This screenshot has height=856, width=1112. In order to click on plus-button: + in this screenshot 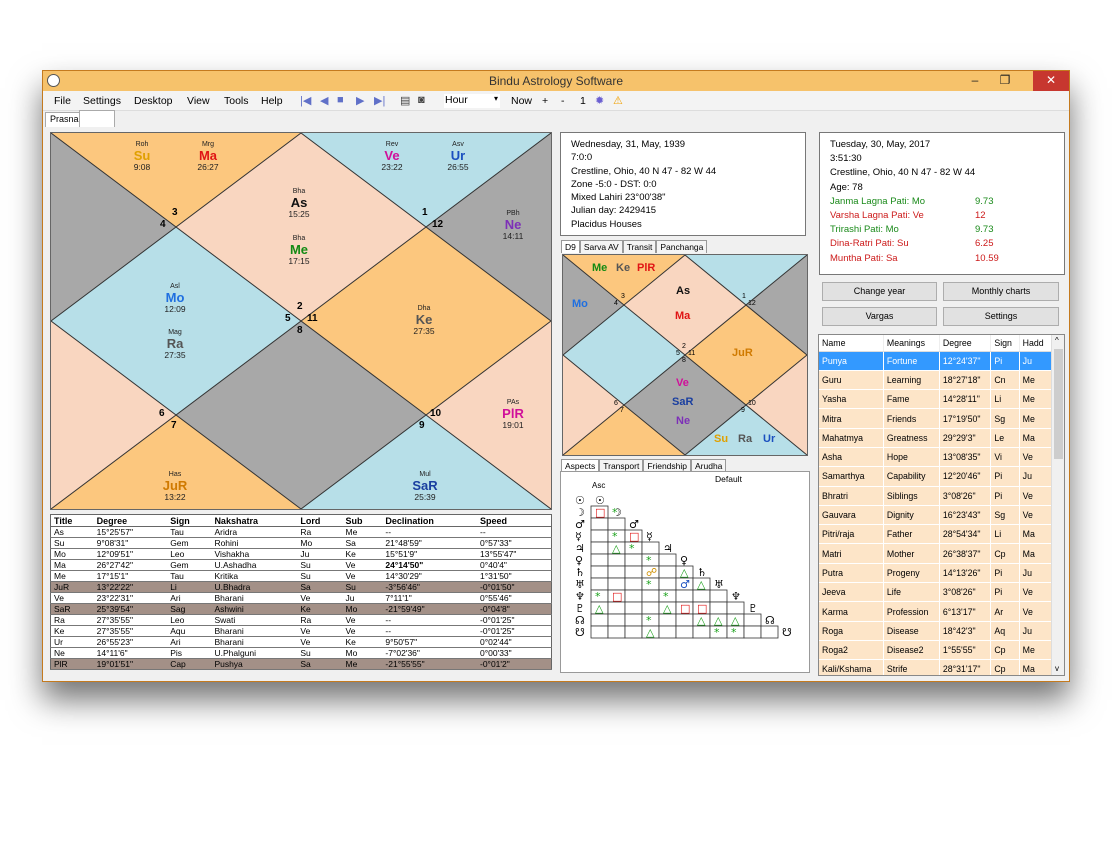, I will do `click(545, 101)`.